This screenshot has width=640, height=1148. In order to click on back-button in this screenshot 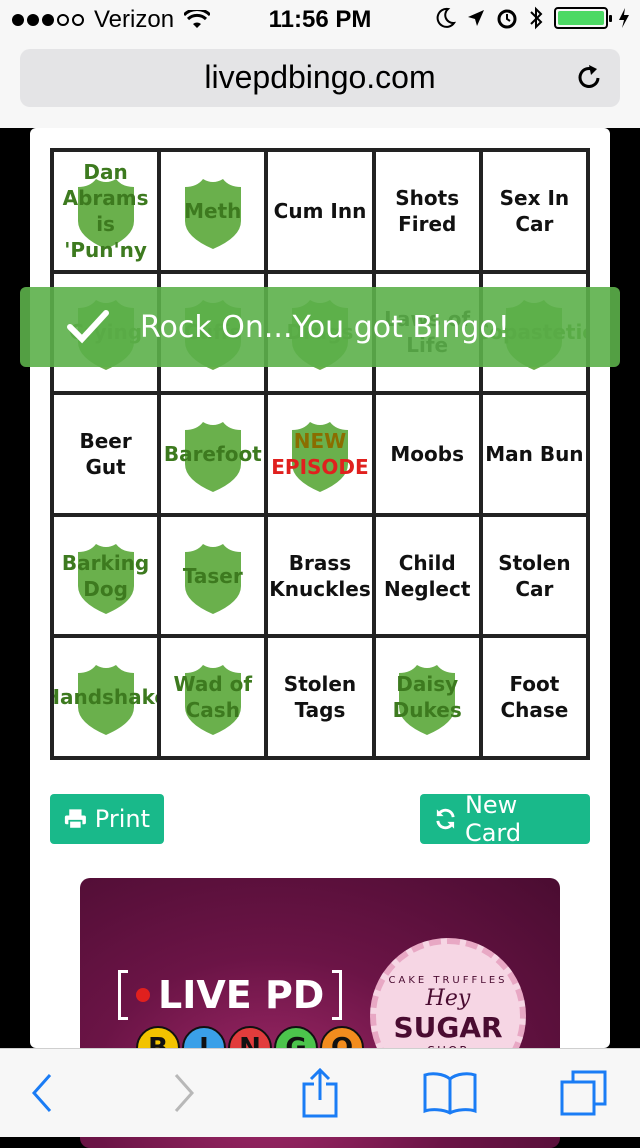, I will do `click(42, 1093)`.